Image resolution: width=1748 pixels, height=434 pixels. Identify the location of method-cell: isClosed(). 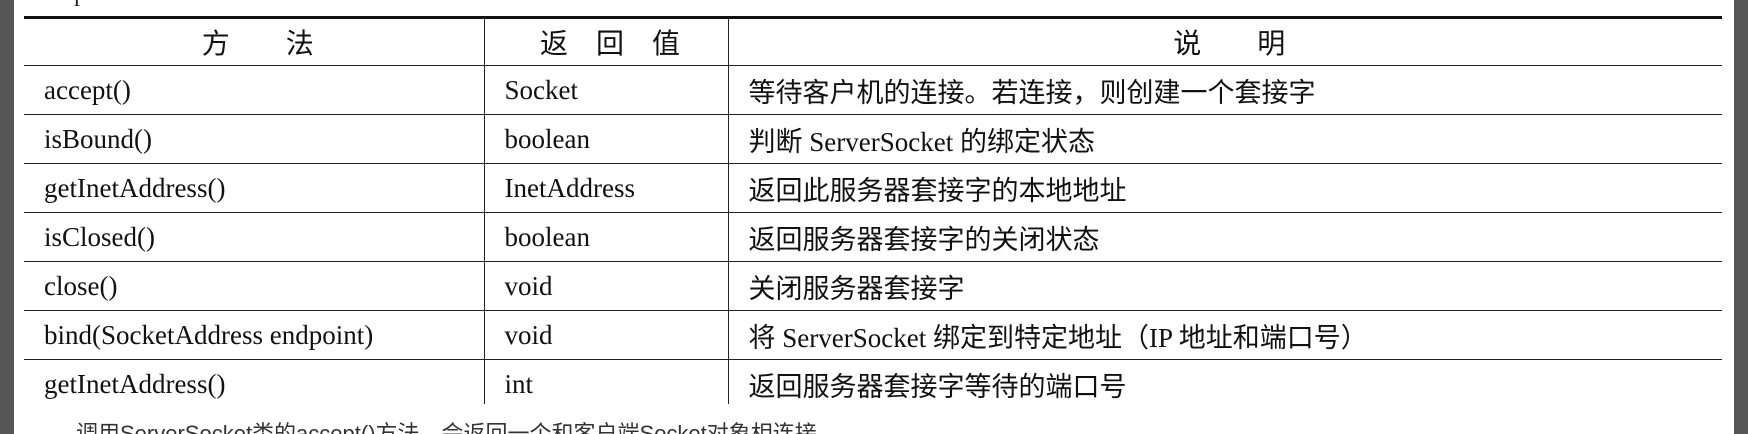
(254, 237).